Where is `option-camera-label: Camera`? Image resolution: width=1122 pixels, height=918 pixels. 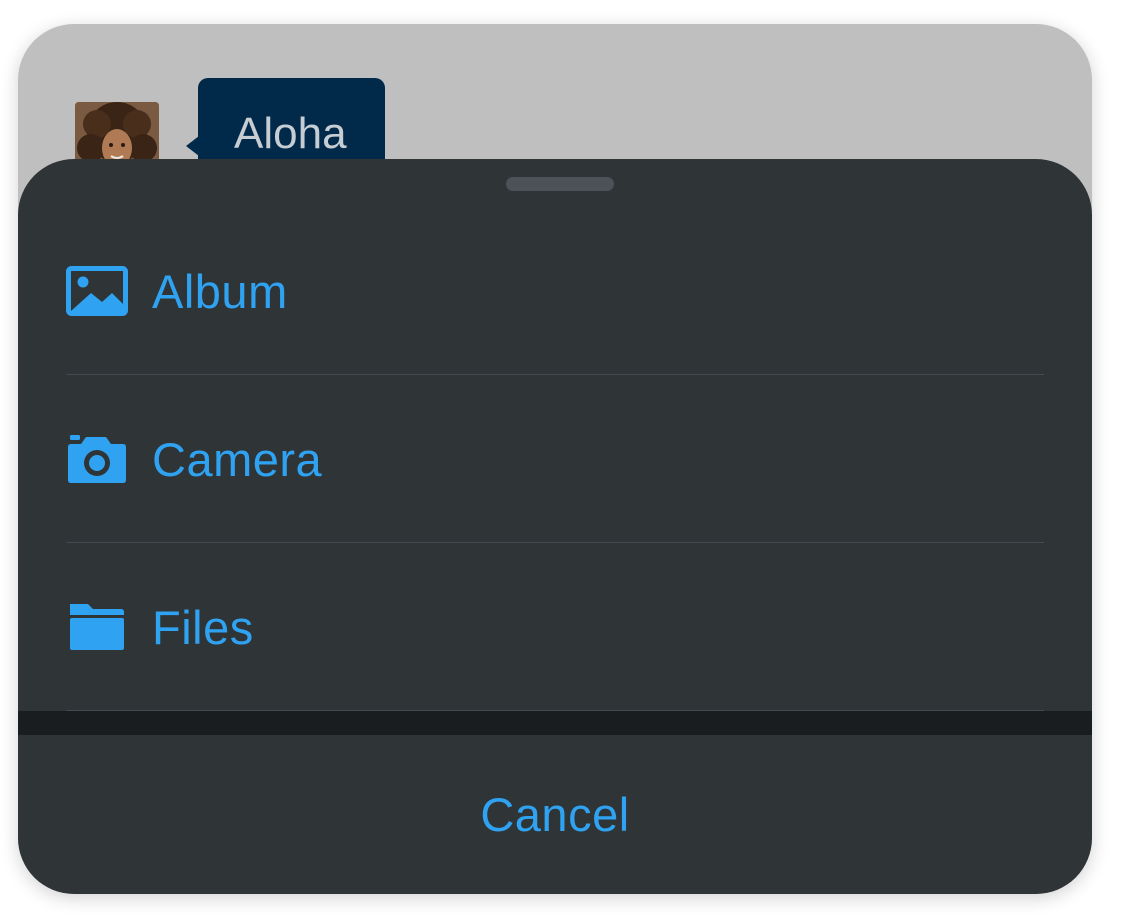
option-camera-label: Camera is located at coordinates (237, 459).